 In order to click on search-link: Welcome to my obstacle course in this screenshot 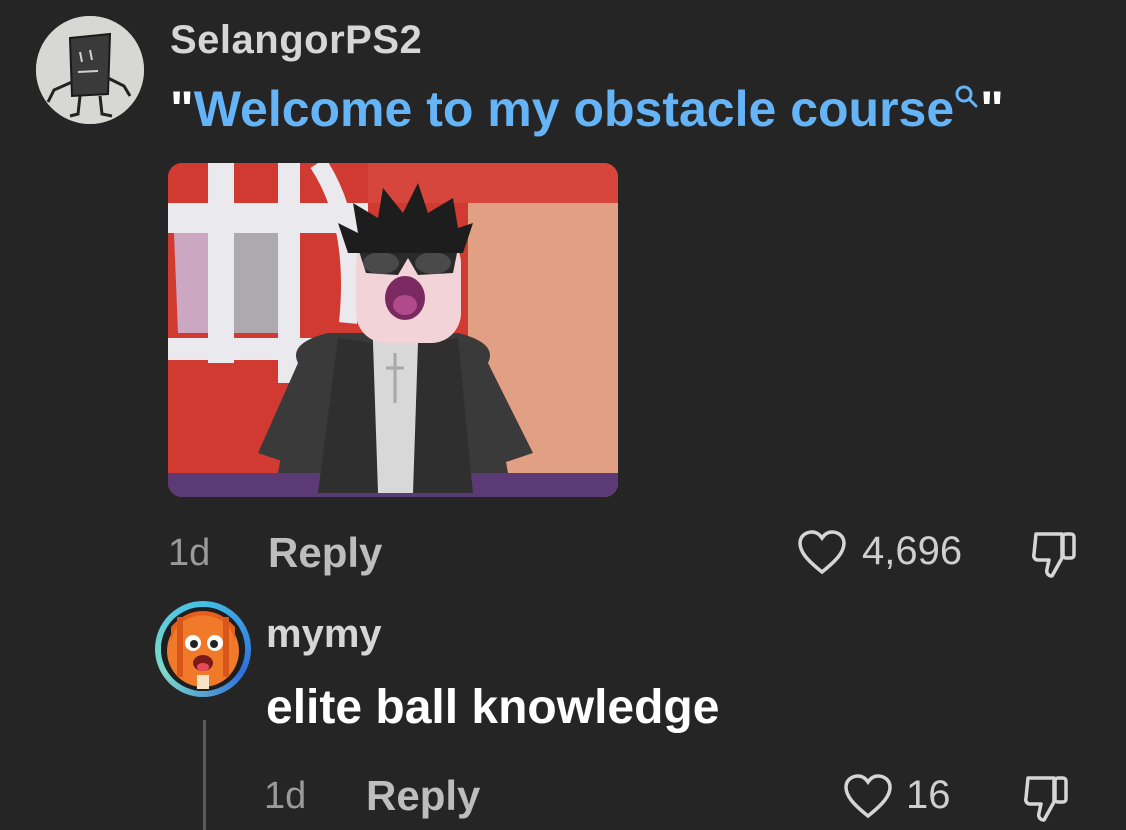, I will do `click(574, 109)`.